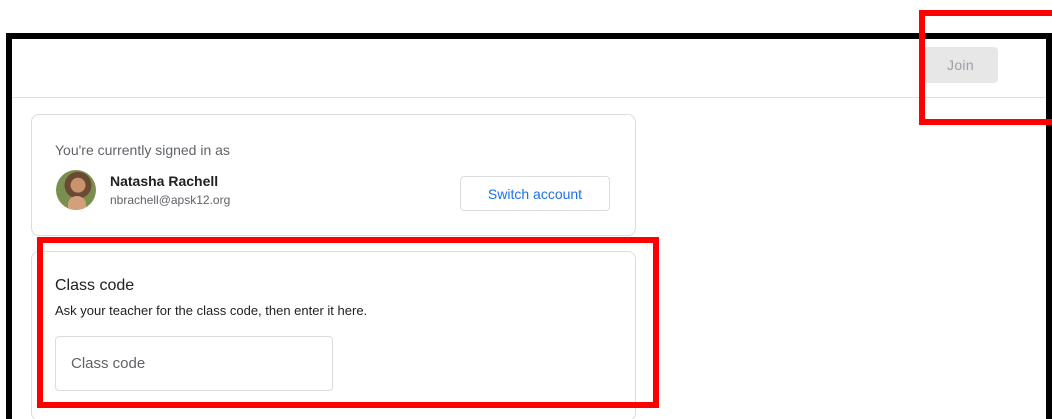 The width and height of the screenshot is (1052, 419). I want to click on signed-in-label: You're currently signed in as, so click(142, 150).